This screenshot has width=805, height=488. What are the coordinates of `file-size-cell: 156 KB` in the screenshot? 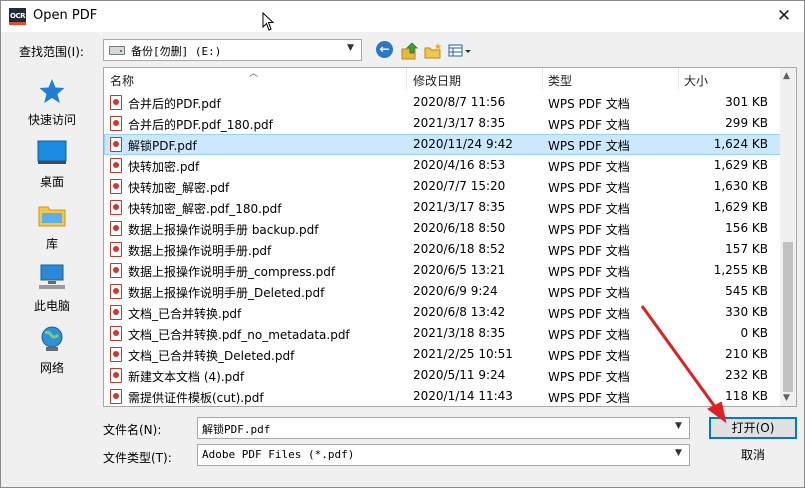 It's located at (746, 228).